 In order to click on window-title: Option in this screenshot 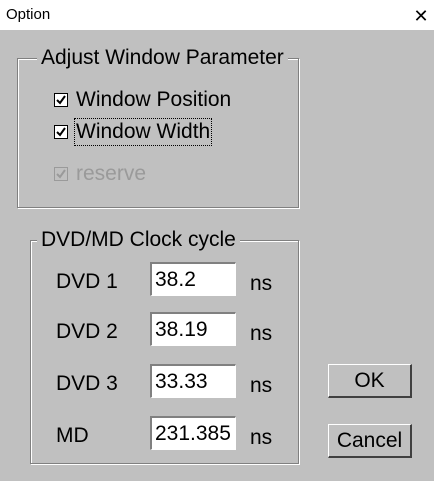, I will do `click(28, 14)`.